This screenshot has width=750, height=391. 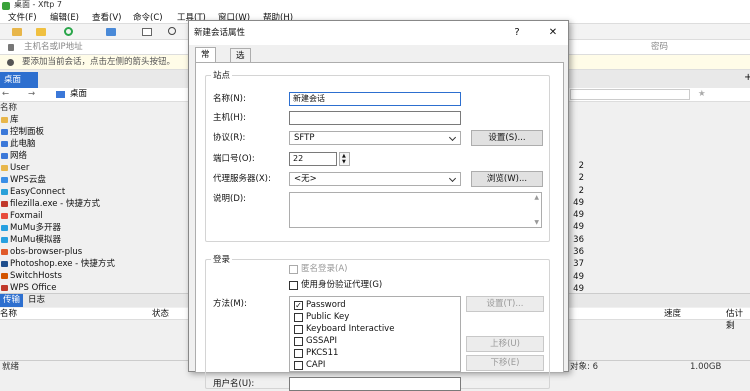 I want to click on tab-transfer: 传输, so click(x=12, y=300).